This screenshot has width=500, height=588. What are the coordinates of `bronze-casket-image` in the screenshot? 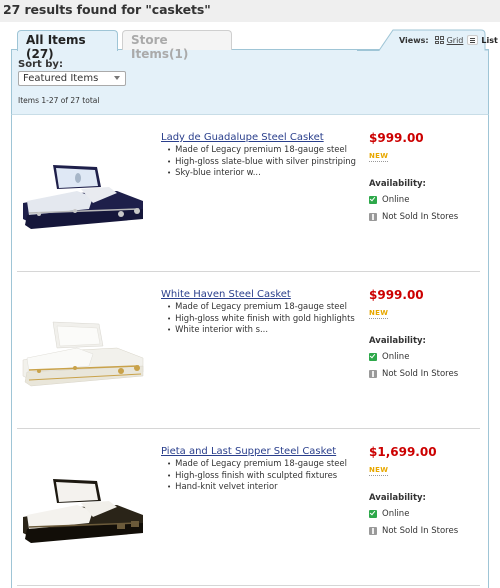 It's located at (83, 507).